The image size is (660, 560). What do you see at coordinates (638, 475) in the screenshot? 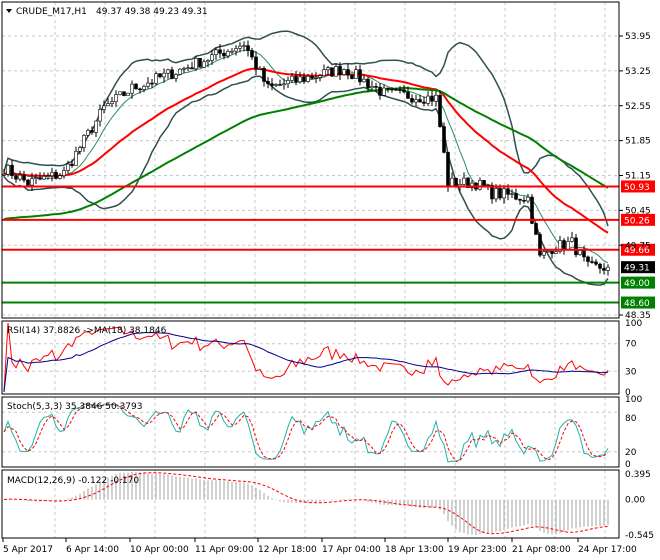
I see `macd-tick-label: 0.395` at bounding box center [638, 475].